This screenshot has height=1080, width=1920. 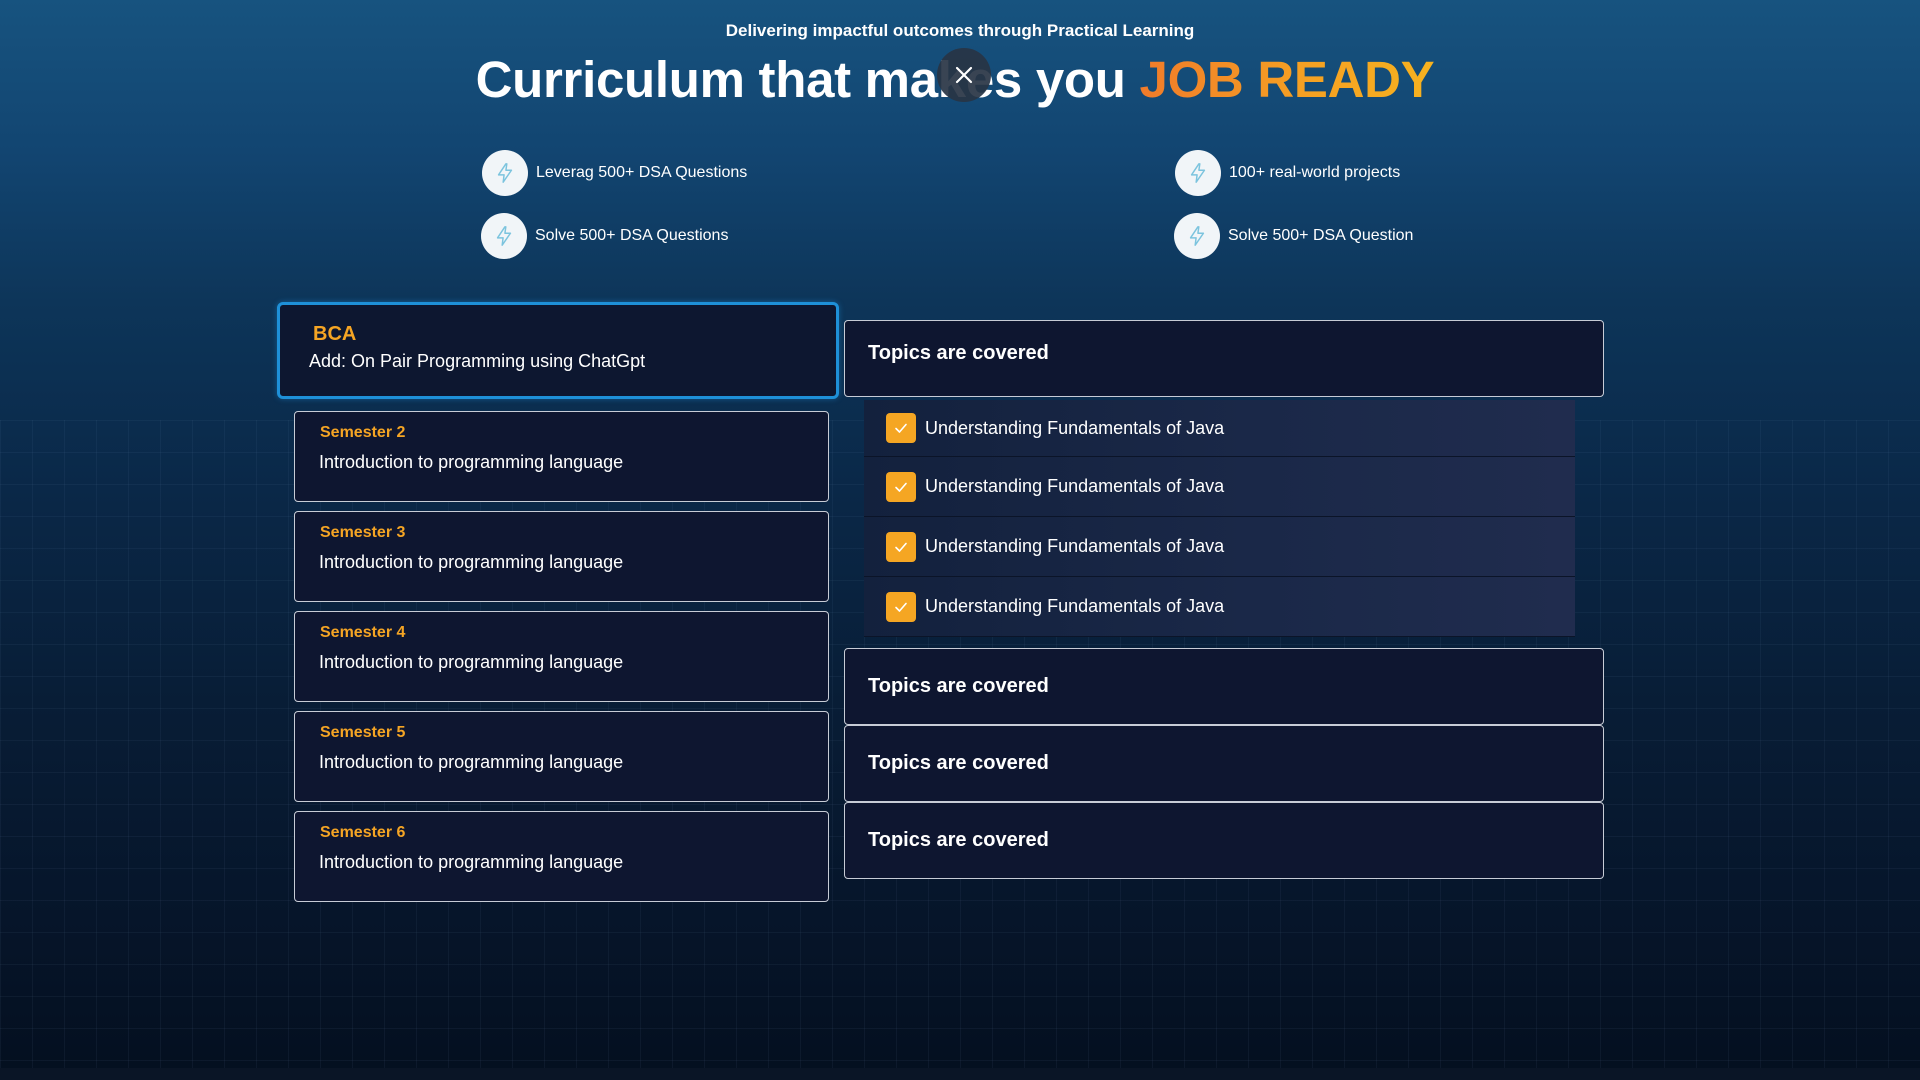 I want to click on feature-item: Solve 500+ DSA Question, so click(x=1293, y=236).